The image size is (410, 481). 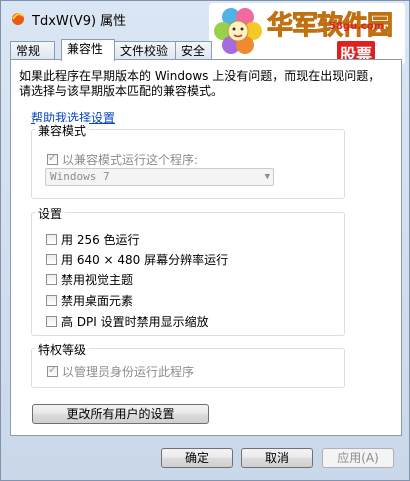 What do you see at coordinates (130, 160) in the screenshot?
I see `compat-mode-label: 以兼容模式运行这个程序:` at bounding box center [130, 160].